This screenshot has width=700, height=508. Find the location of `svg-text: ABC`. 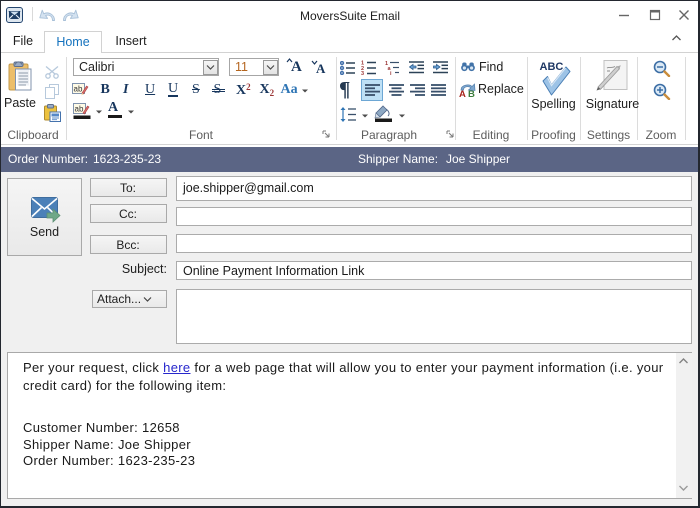

svg-text: ABC is located at coordinates (552, 67).